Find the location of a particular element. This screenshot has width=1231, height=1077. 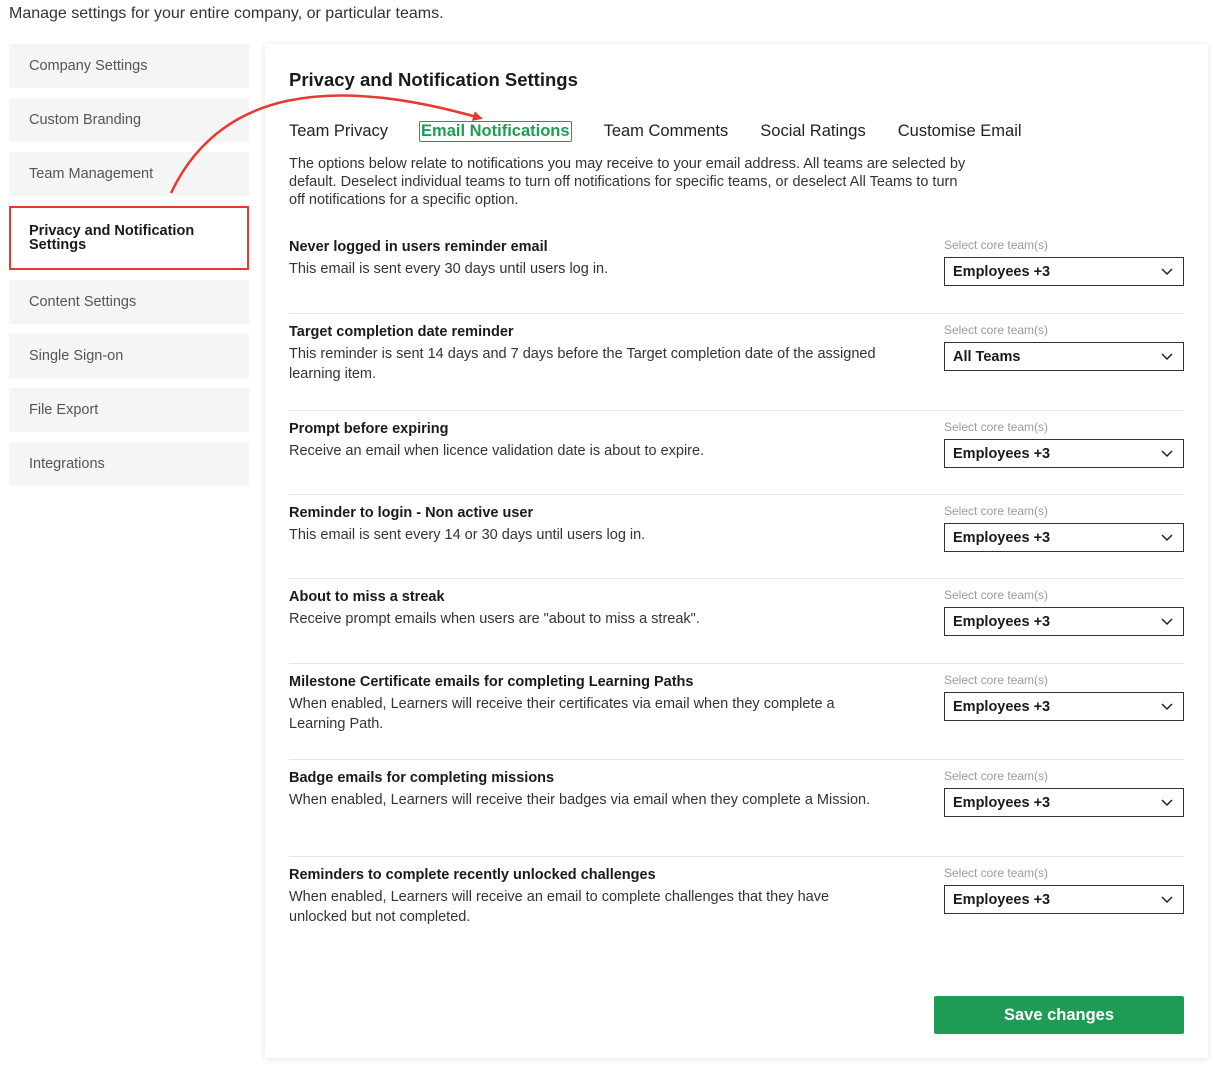

notification-title: Prompt before expiring is located at coordinates (369, 429).